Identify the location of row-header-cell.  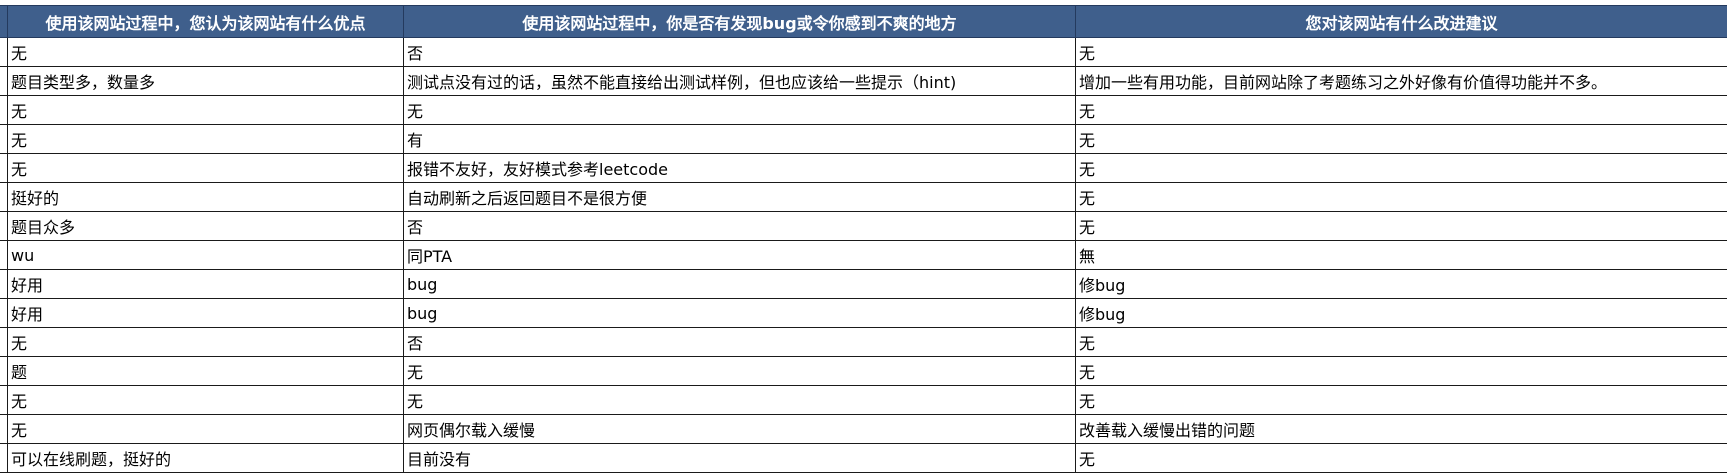
(4, 21).